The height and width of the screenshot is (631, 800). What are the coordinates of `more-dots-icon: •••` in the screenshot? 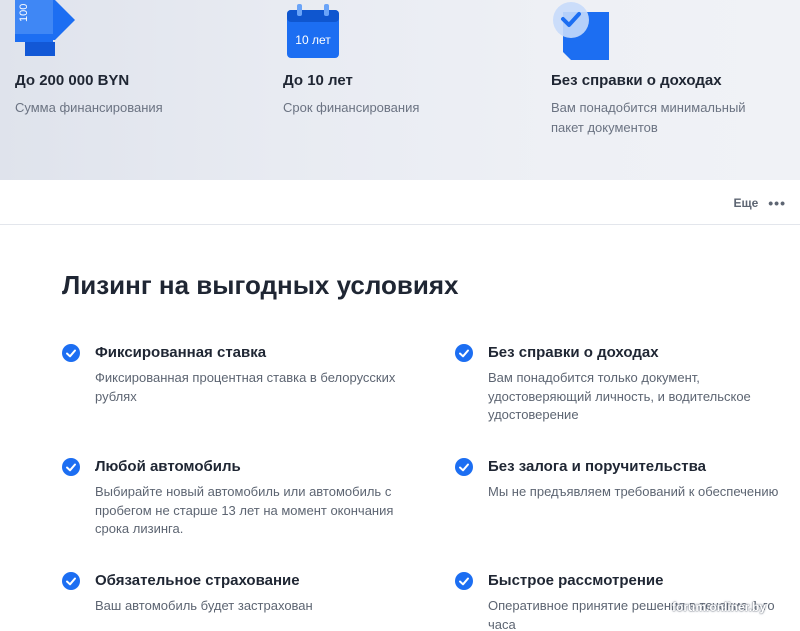 It's located at (777, 203).